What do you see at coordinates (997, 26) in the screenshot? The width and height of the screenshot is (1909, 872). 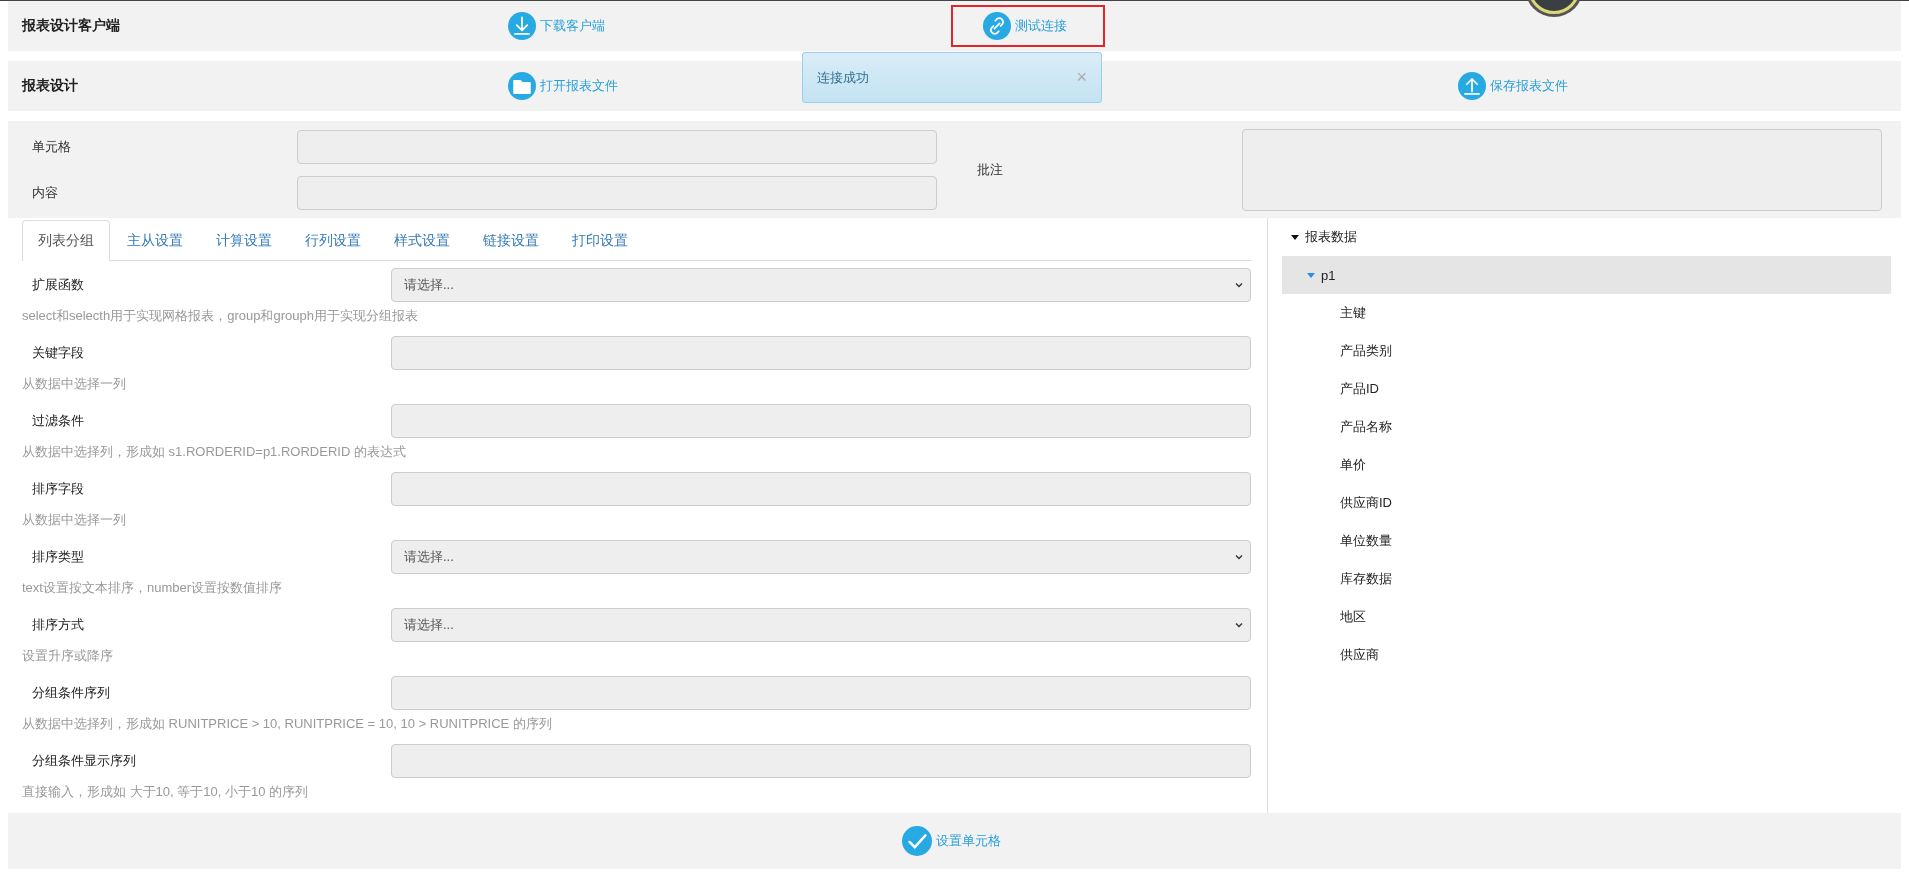 I see `link-icon` at bounding box center [997, 26].